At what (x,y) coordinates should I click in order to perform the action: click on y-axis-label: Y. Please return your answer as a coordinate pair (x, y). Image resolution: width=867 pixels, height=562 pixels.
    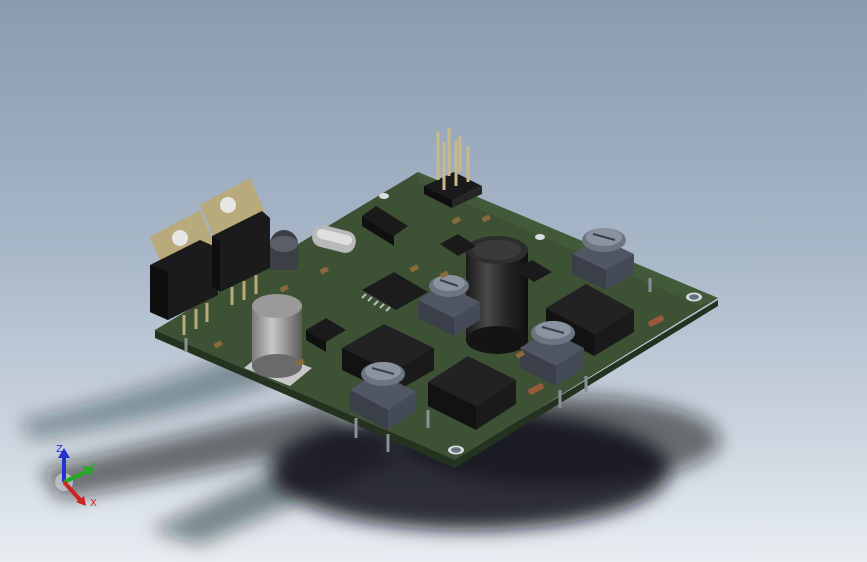
    Looking at the image, I should click on (93, 467).